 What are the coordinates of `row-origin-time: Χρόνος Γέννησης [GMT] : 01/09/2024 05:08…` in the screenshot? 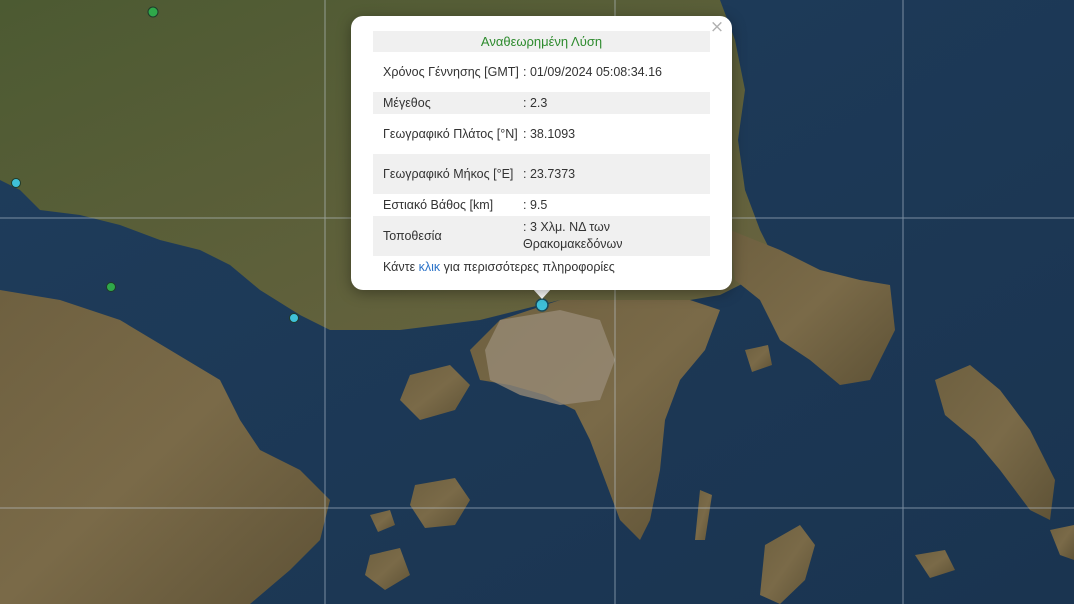 It's located at (541, 72).